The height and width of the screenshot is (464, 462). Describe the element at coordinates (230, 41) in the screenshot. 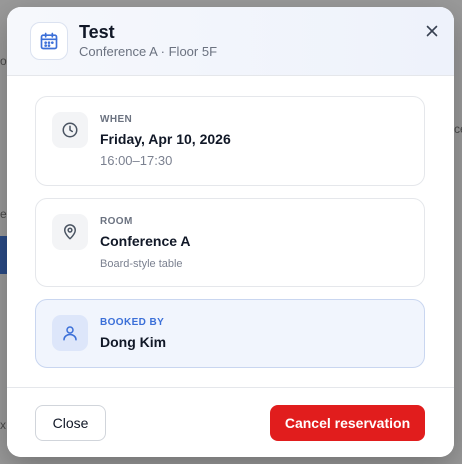

I see `modal-header: Test Conference A · Floor 5F` at that location.